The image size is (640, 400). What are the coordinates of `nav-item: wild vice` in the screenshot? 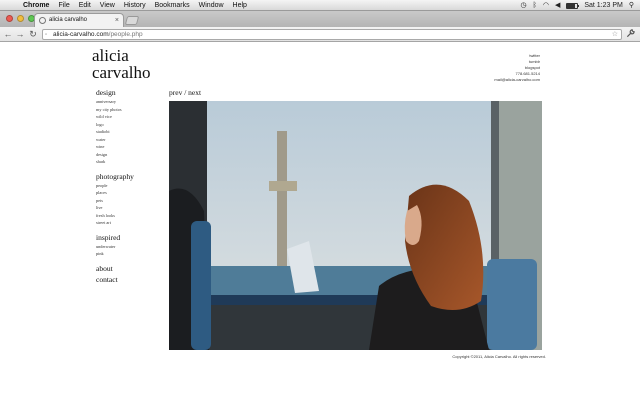 It's located at (131, 117).